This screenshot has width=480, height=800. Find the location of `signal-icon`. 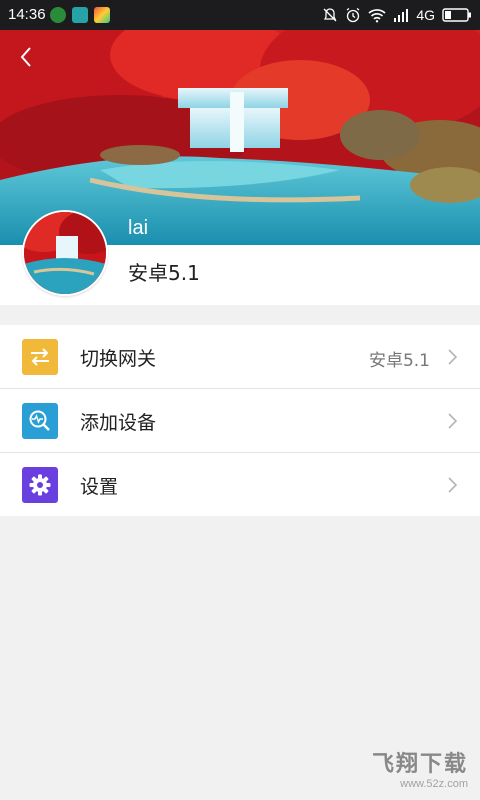

signal-icon is located at coordinates (401, 15).